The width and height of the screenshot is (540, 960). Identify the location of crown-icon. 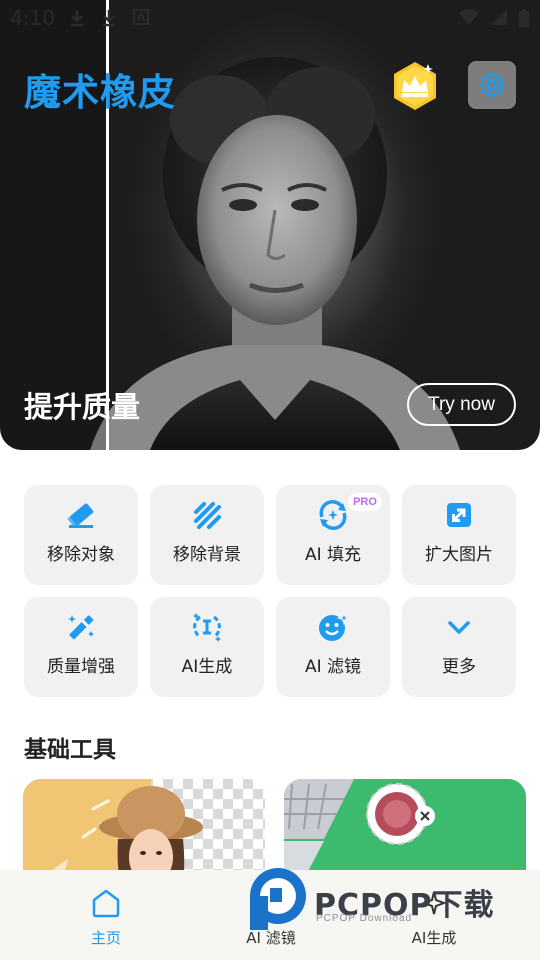
(415, 86).